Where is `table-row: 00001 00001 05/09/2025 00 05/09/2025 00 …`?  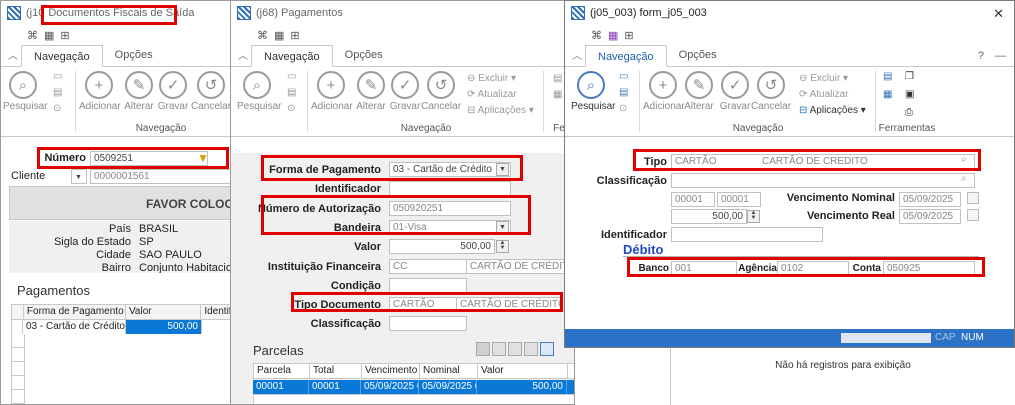
table-row: 00001 00001 05/09/2025 00 05/09/2025 00 … is located at coordinates (413, 387).